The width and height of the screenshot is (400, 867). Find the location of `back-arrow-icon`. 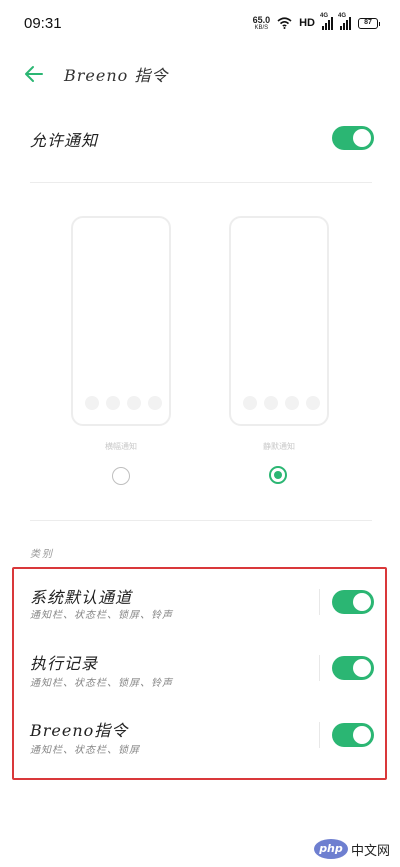

back-arrow-icon is located at coordinates (34, 74).